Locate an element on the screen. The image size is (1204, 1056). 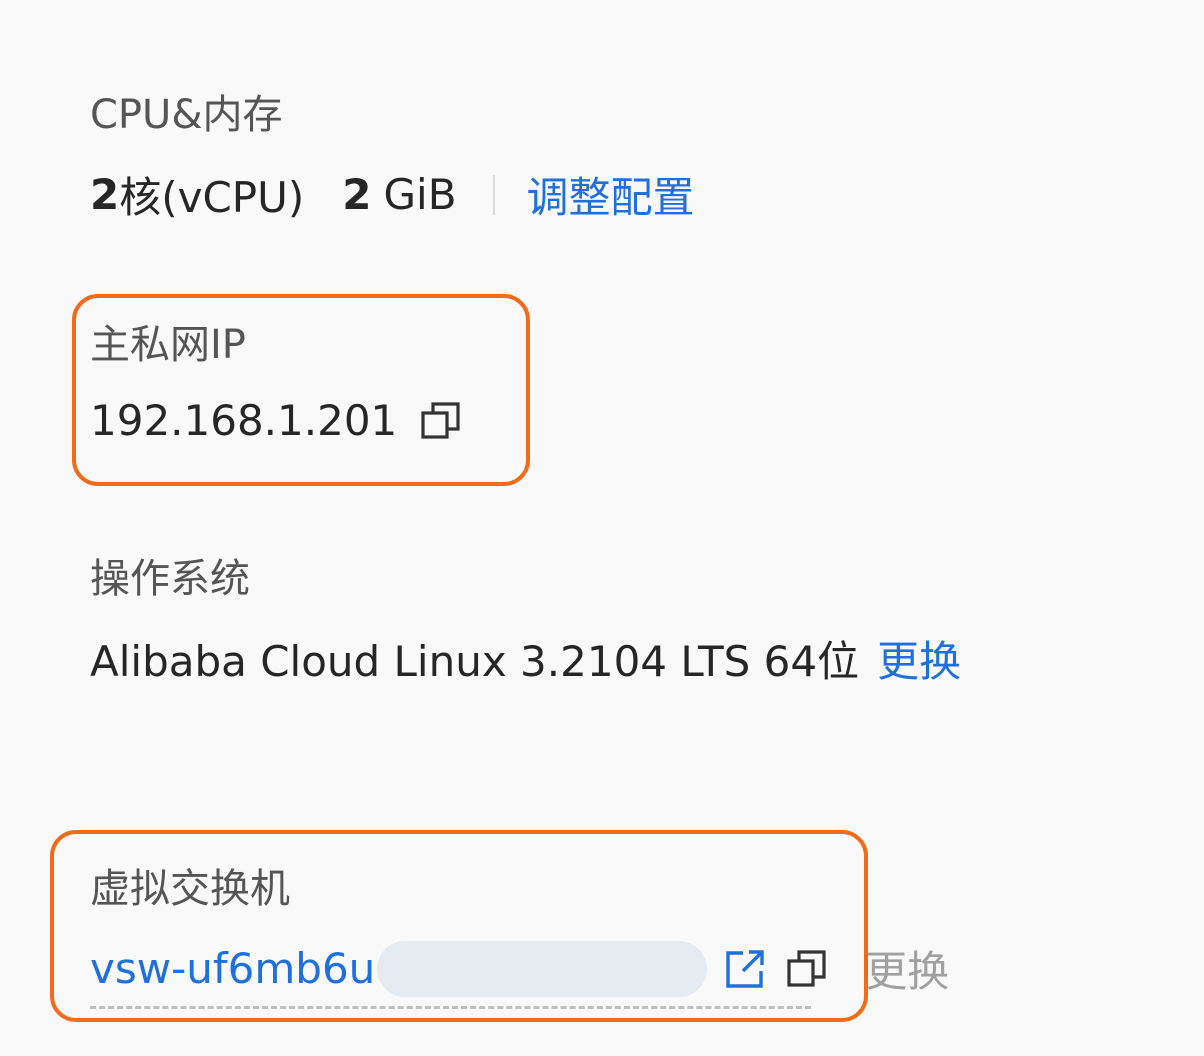
memory-unit: GiB is located at coordinates (420, 194).